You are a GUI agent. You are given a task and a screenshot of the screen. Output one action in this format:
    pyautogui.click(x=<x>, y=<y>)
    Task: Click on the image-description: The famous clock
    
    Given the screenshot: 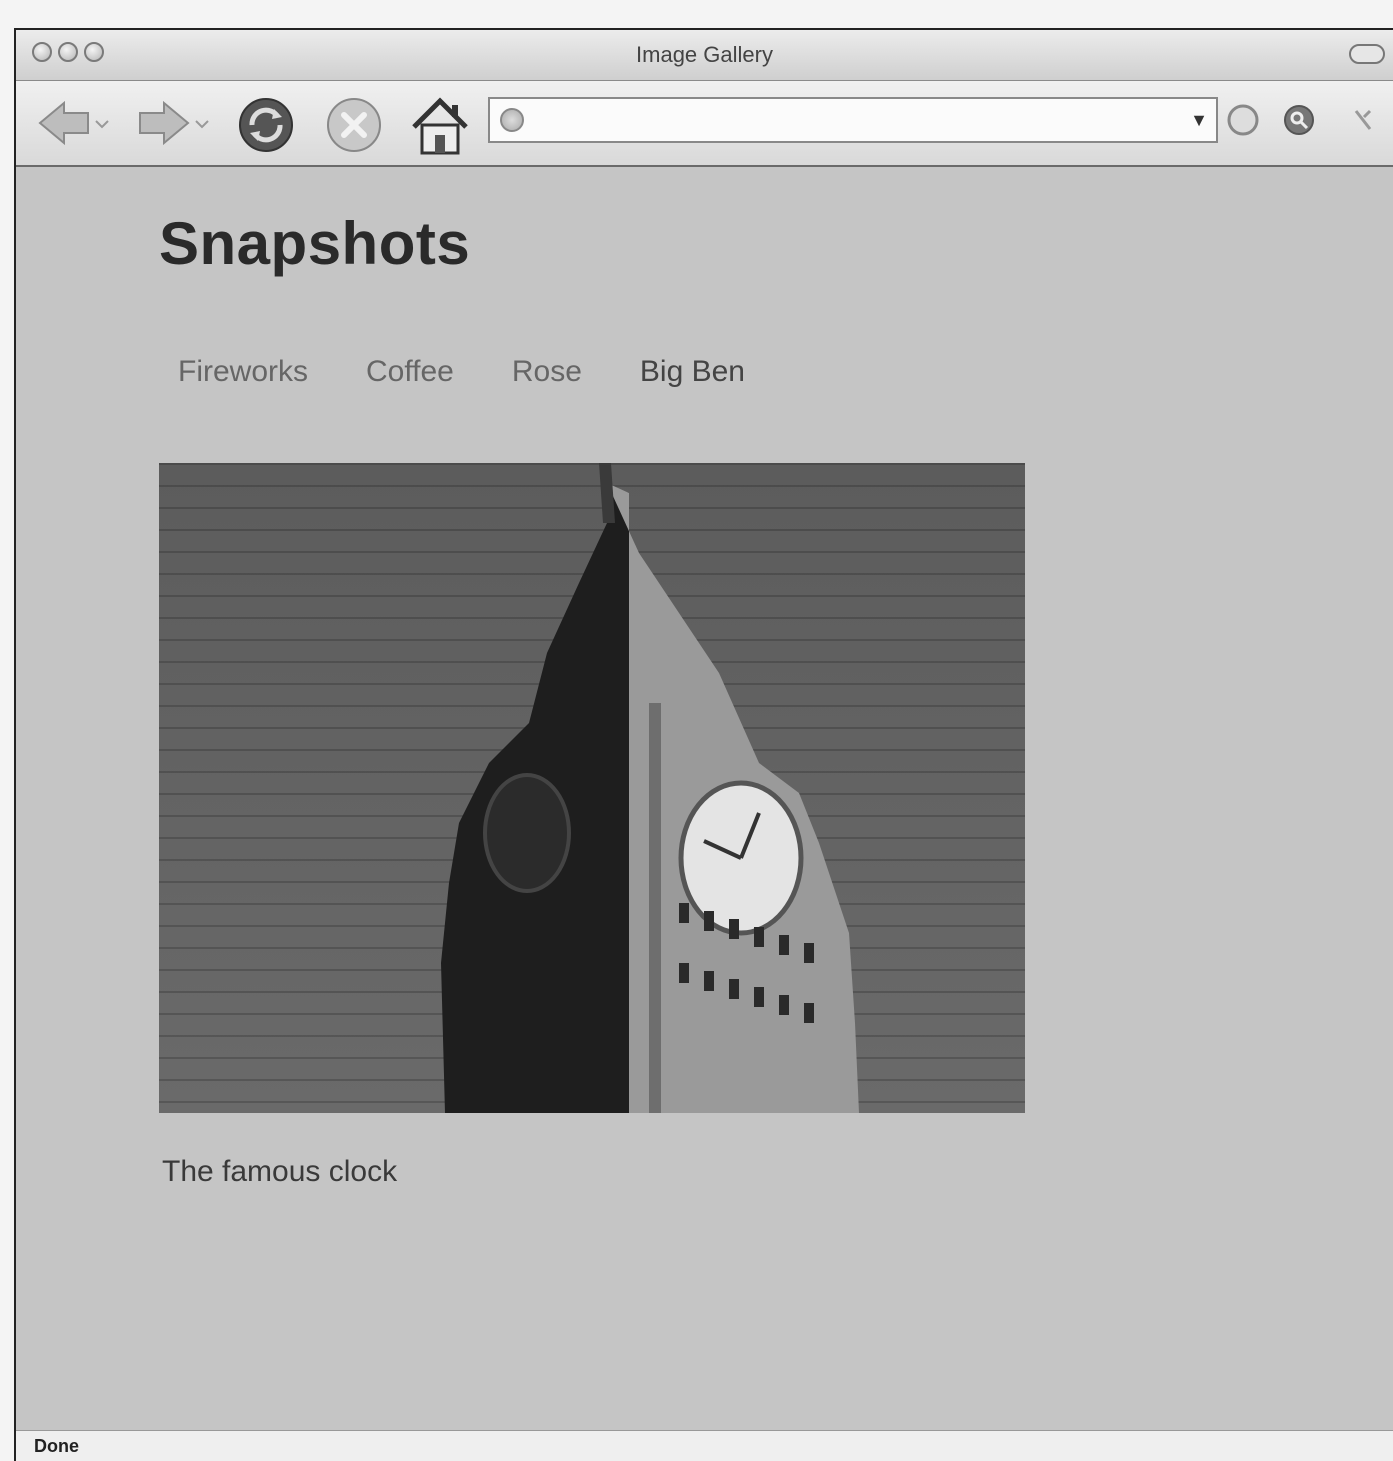 What is the action you would take?
    pyautogui.click(x=280, y=1171)
    